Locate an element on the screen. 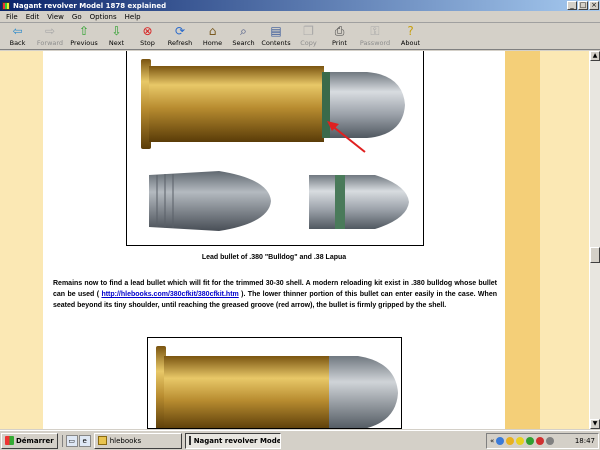  tray-clock: 18:47 is located at coordinates (584, 441).